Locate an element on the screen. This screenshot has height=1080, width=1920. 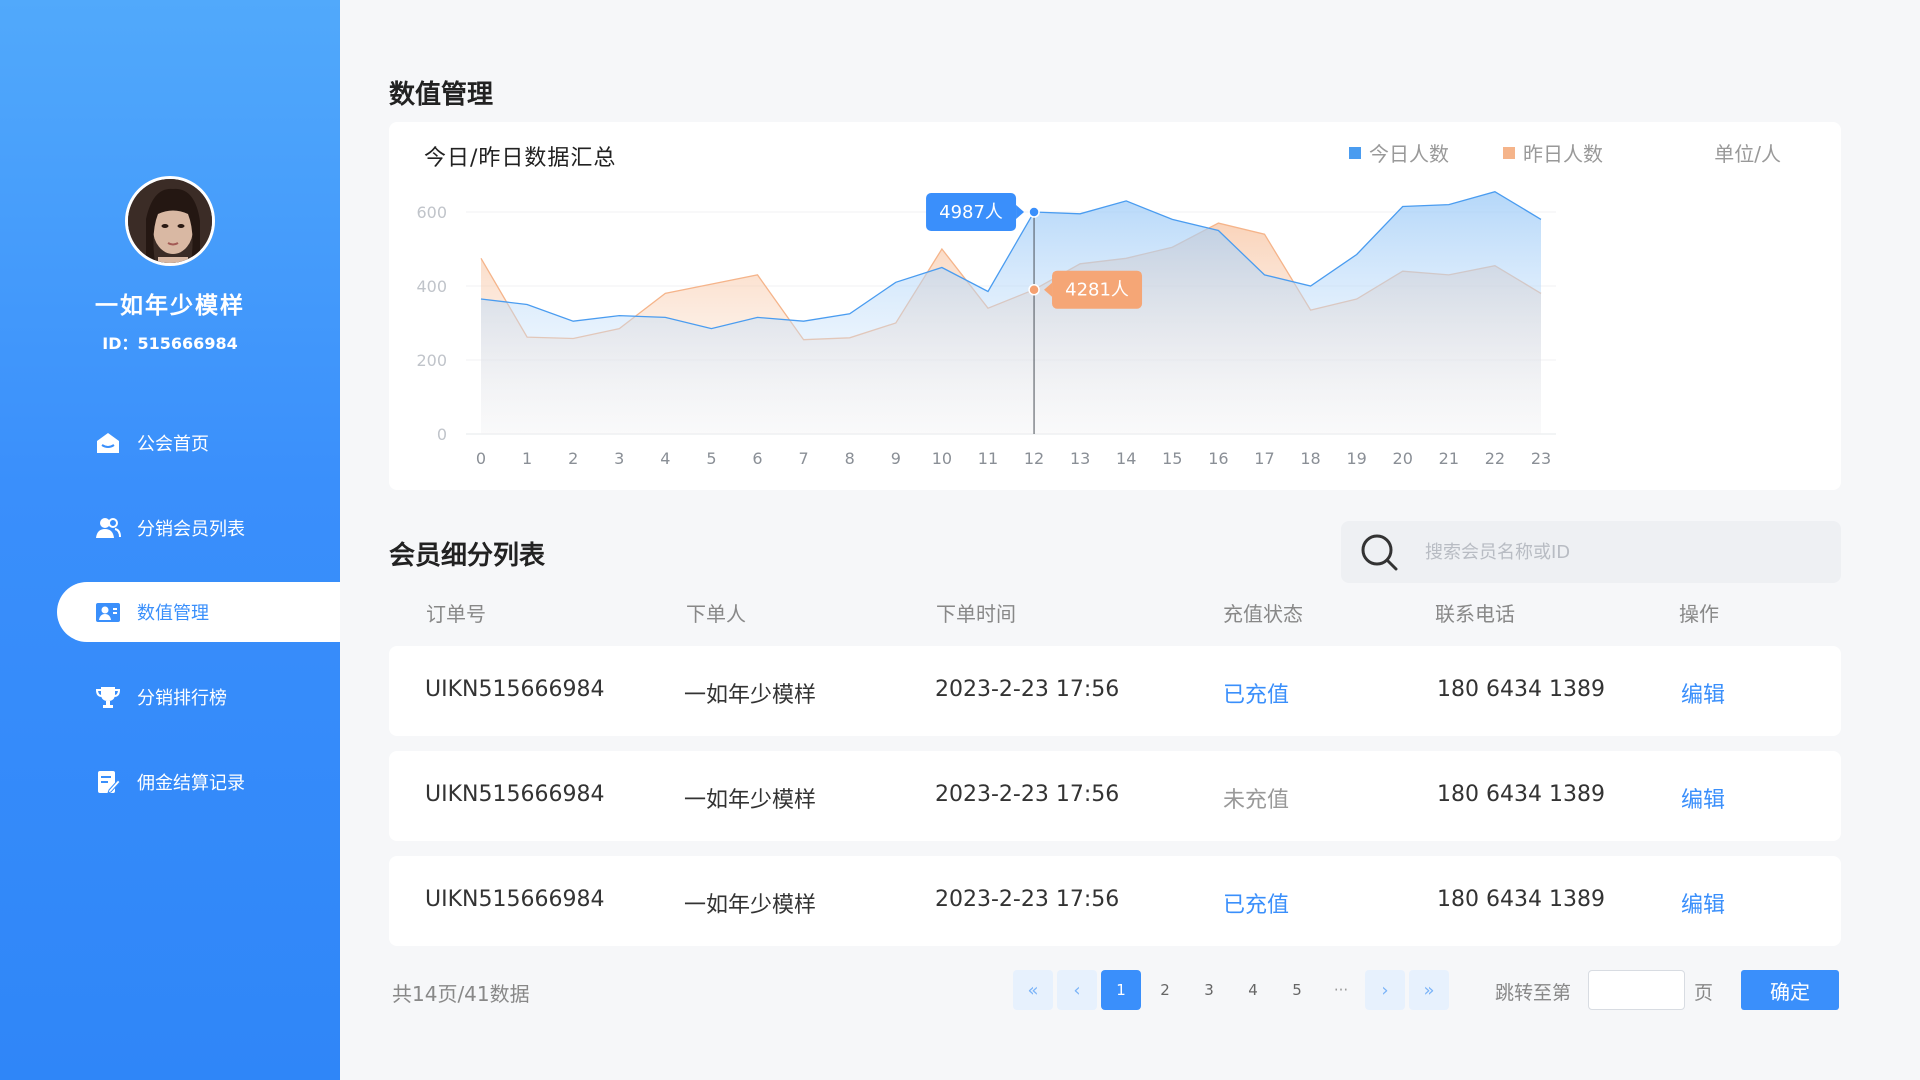
chart-title: 今日/昨日数据汇总 is located at coordinates (520, 158).